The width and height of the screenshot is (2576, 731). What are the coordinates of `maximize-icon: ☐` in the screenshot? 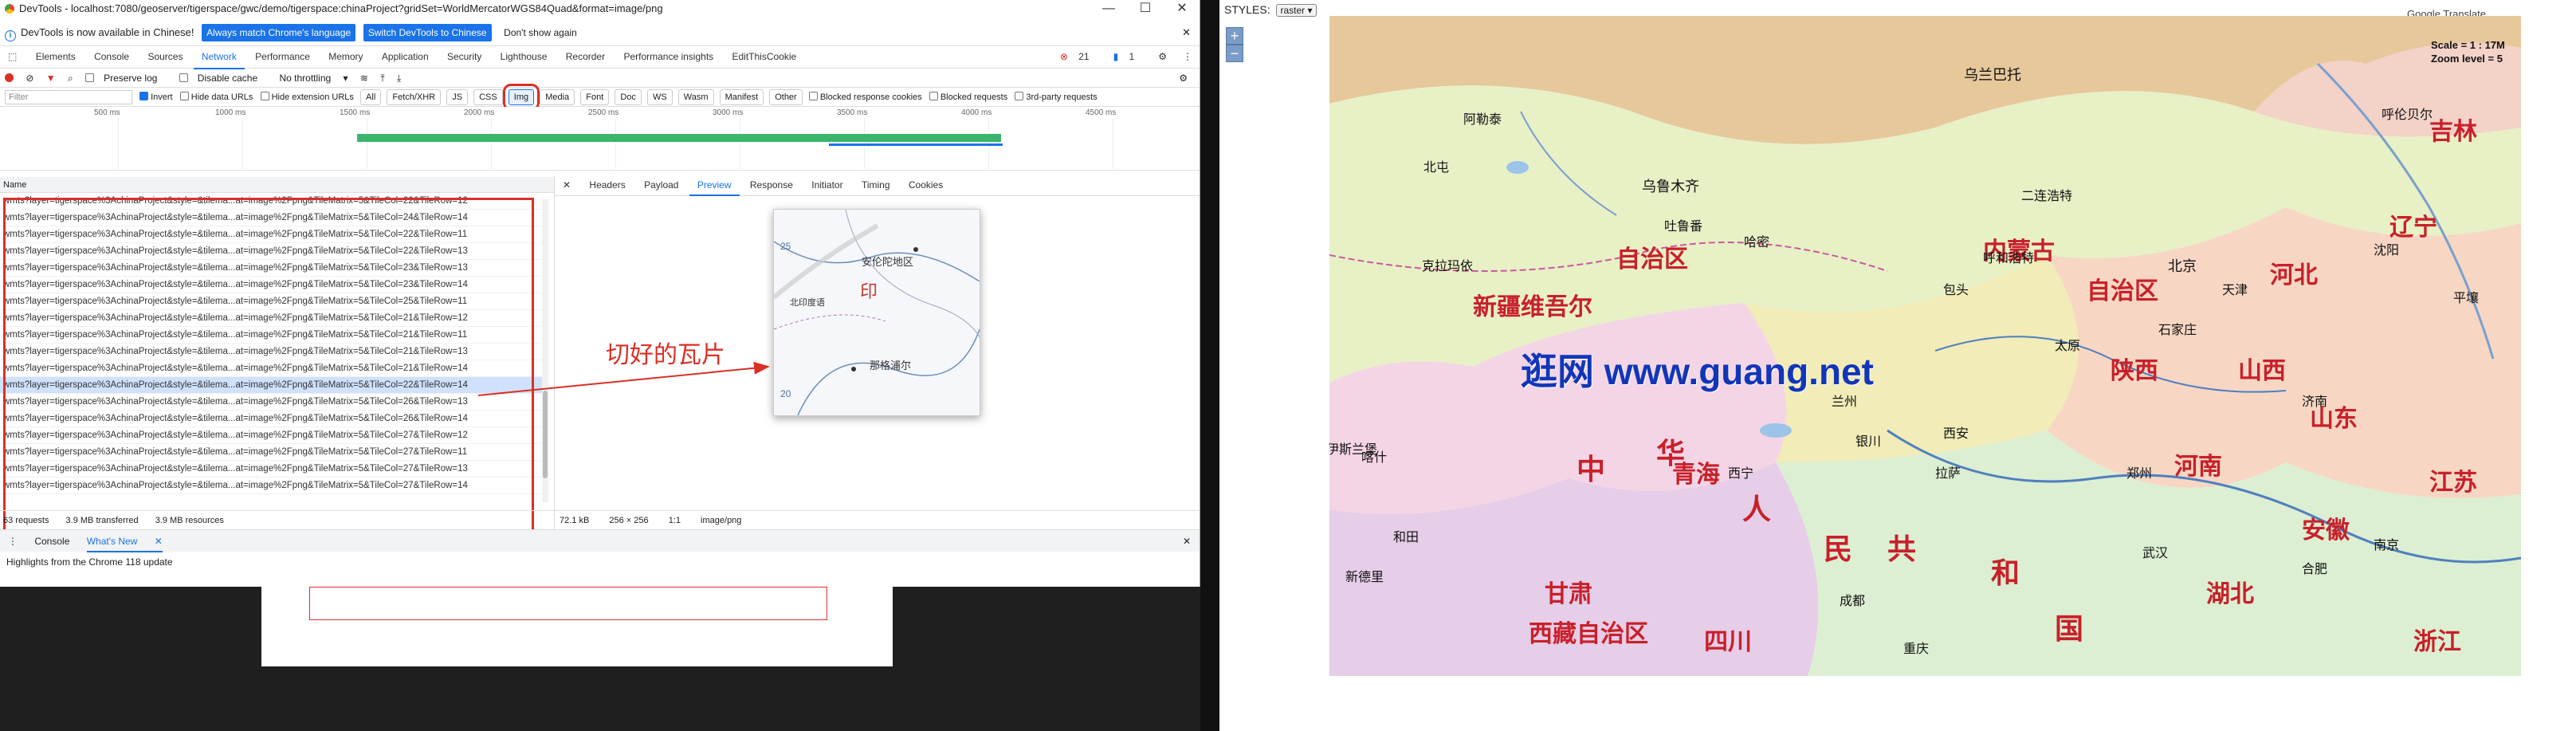 It's located at (1145, 9).